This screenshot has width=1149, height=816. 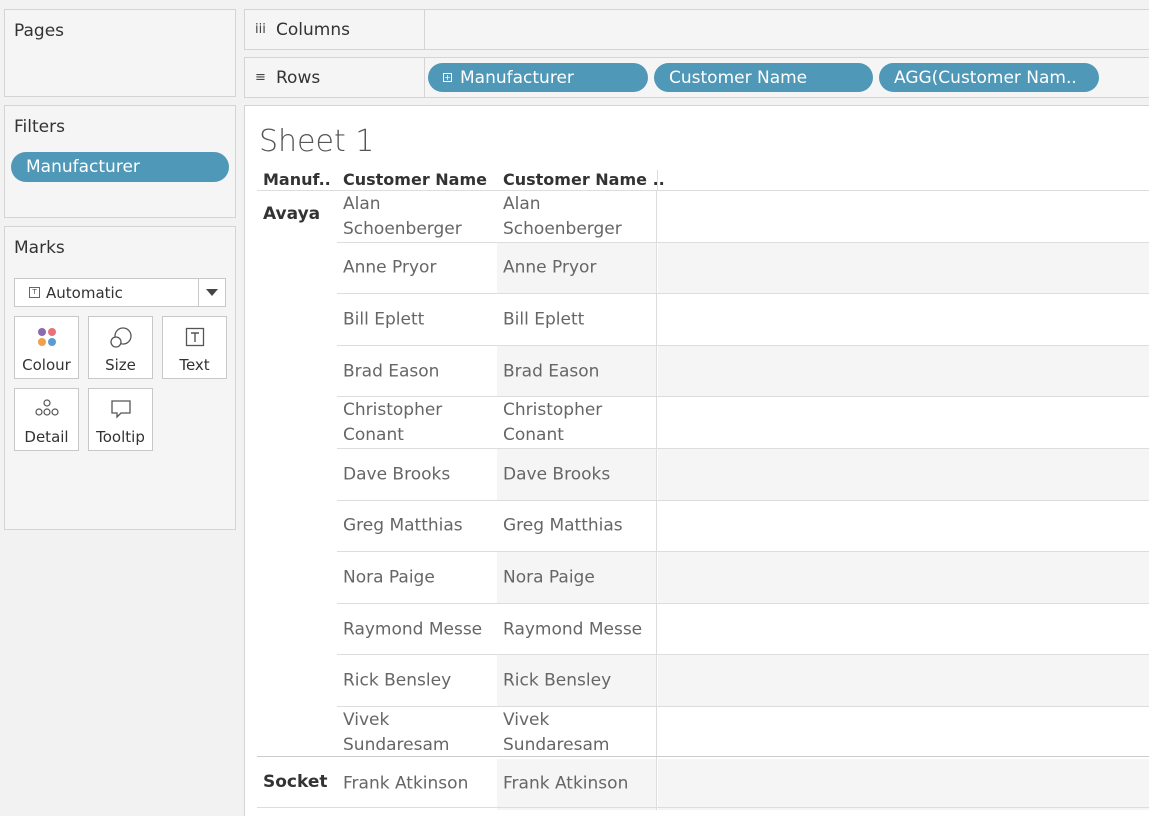 What do you see at coordinates (297, 179) in the screenshot?
I see `column-header-manufacturer: Manuf..` at bounding box center [297, 179].